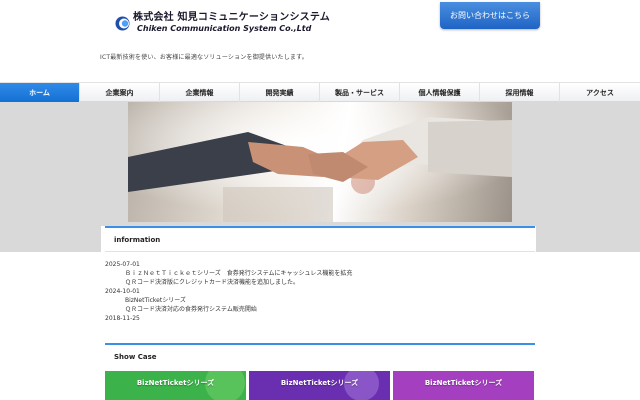  I want to click on nav-item-recruit: 採用情報, so click(520, 92).